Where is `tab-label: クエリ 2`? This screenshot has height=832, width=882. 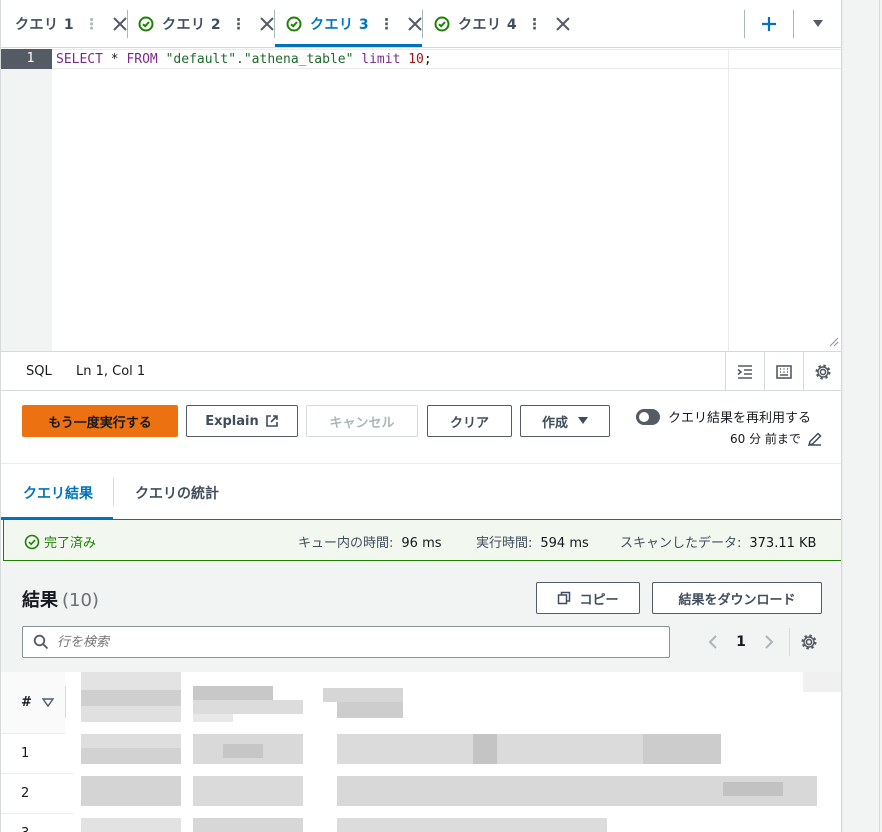
tab-label: クエリ 2 is located at coordinates (192, 25).